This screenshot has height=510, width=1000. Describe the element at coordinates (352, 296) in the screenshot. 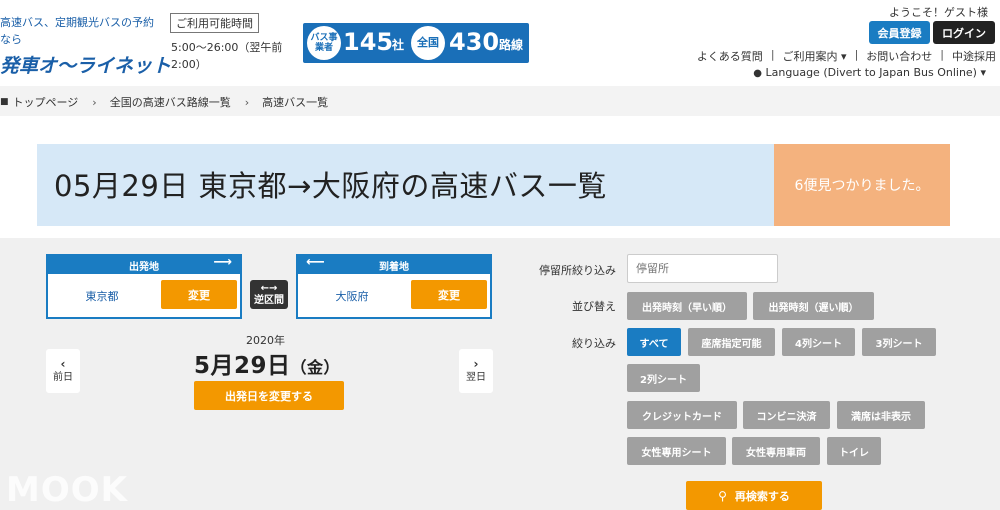

I see `arrival-place: 大阪府` at that location.